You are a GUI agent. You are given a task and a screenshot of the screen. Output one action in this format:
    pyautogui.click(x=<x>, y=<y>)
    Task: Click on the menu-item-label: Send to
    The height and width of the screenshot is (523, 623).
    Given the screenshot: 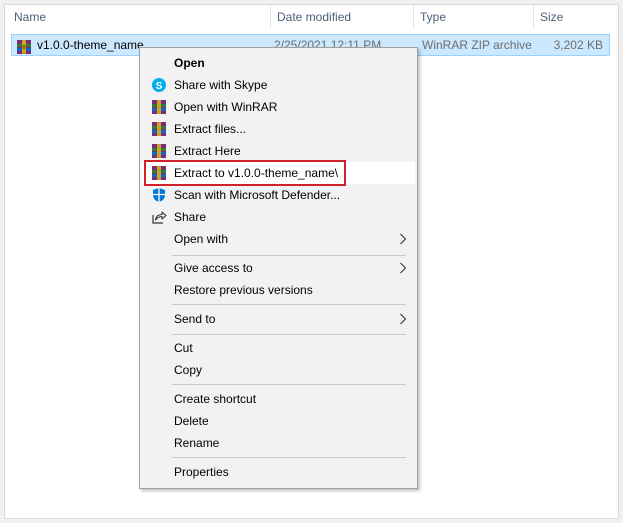 What is the action you would take?
    pyautogui.click(x=195, y=319)
    